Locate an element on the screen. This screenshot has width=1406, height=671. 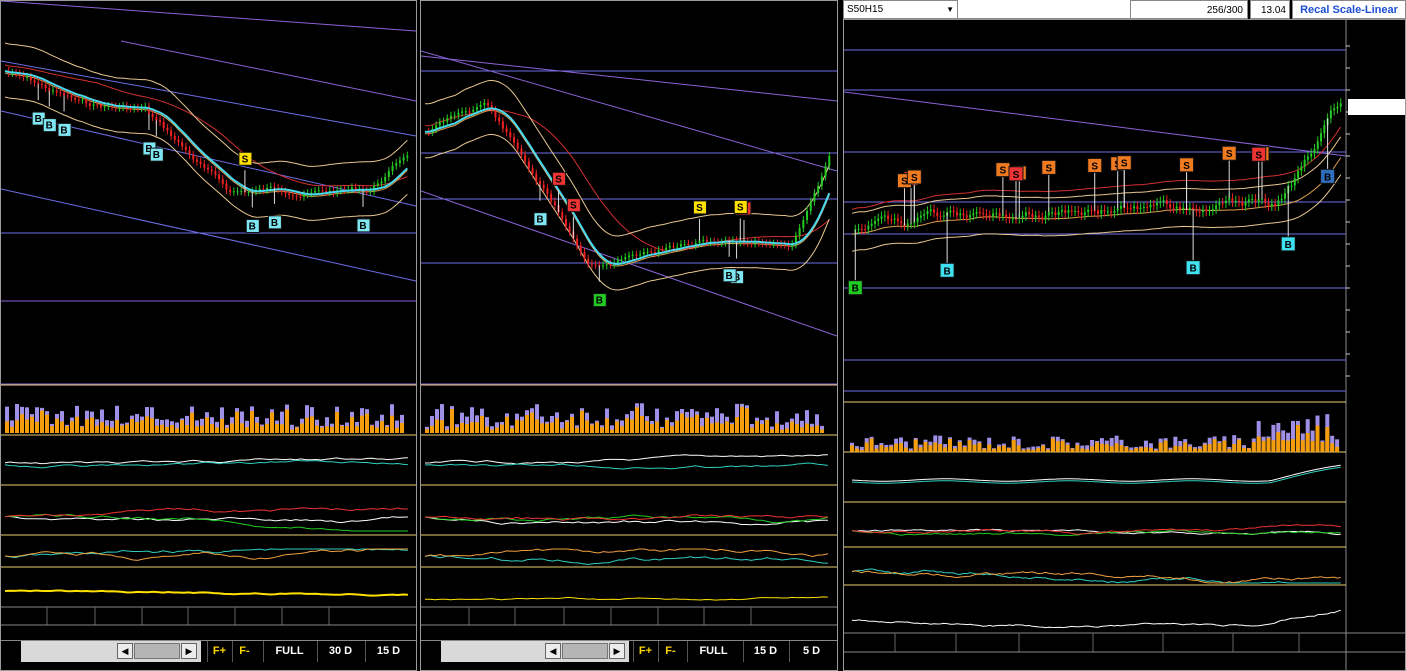
range-5d-button: 5 D is located at coordinates (811, 651).